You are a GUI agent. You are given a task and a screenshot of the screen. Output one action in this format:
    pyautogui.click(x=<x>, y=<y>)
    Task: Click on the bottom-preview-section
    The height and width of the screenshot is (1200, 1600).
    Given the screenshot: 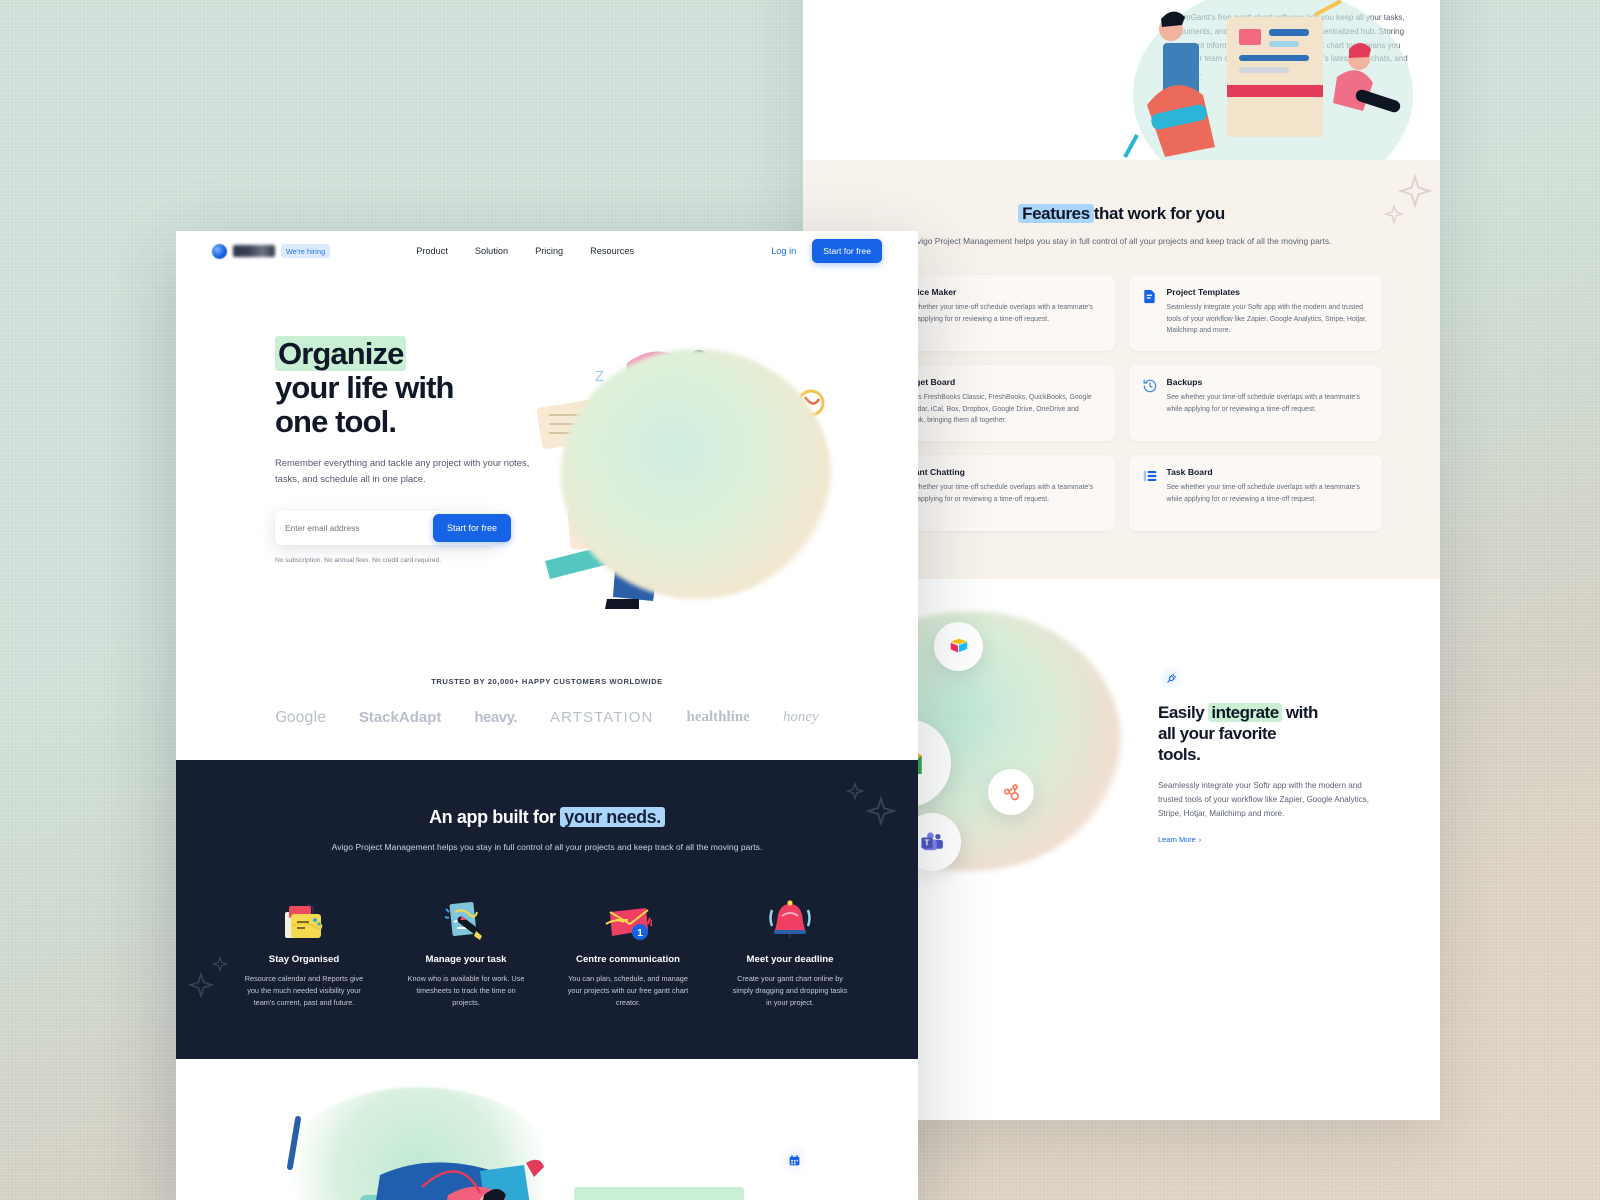 What is the action you would take?
    pyautogui.click(x=547, y=1129)
    